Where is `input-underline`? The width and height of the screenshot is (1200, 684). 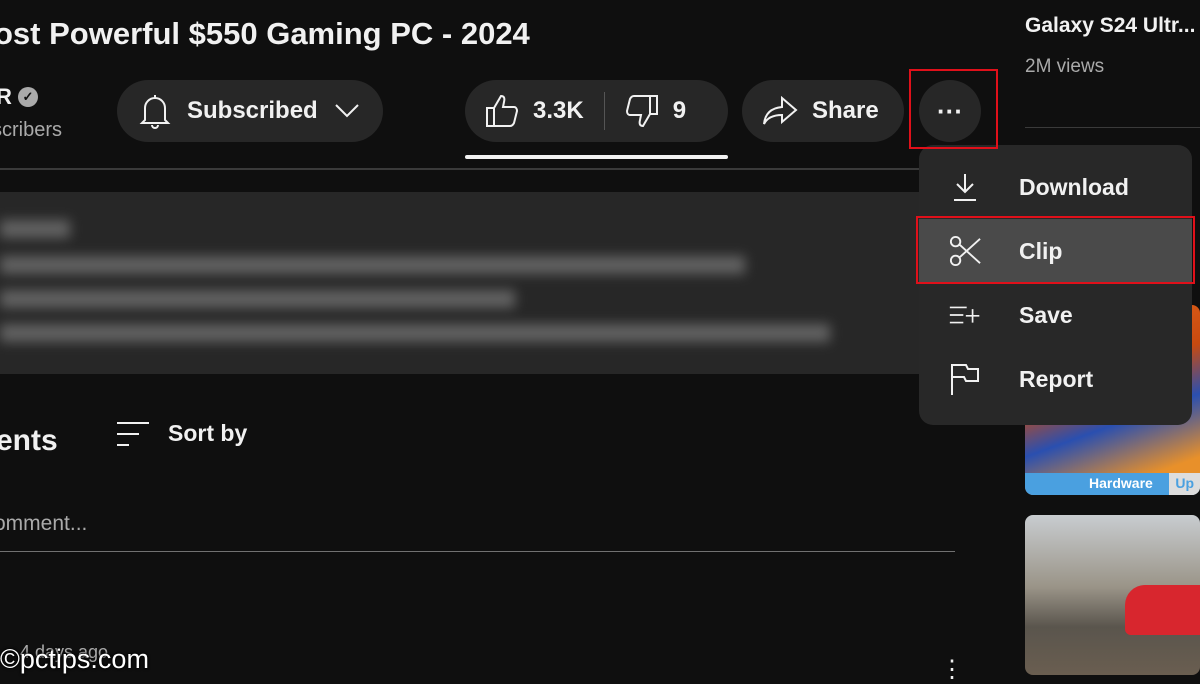 input-underline is located at coordinates (477, 551).